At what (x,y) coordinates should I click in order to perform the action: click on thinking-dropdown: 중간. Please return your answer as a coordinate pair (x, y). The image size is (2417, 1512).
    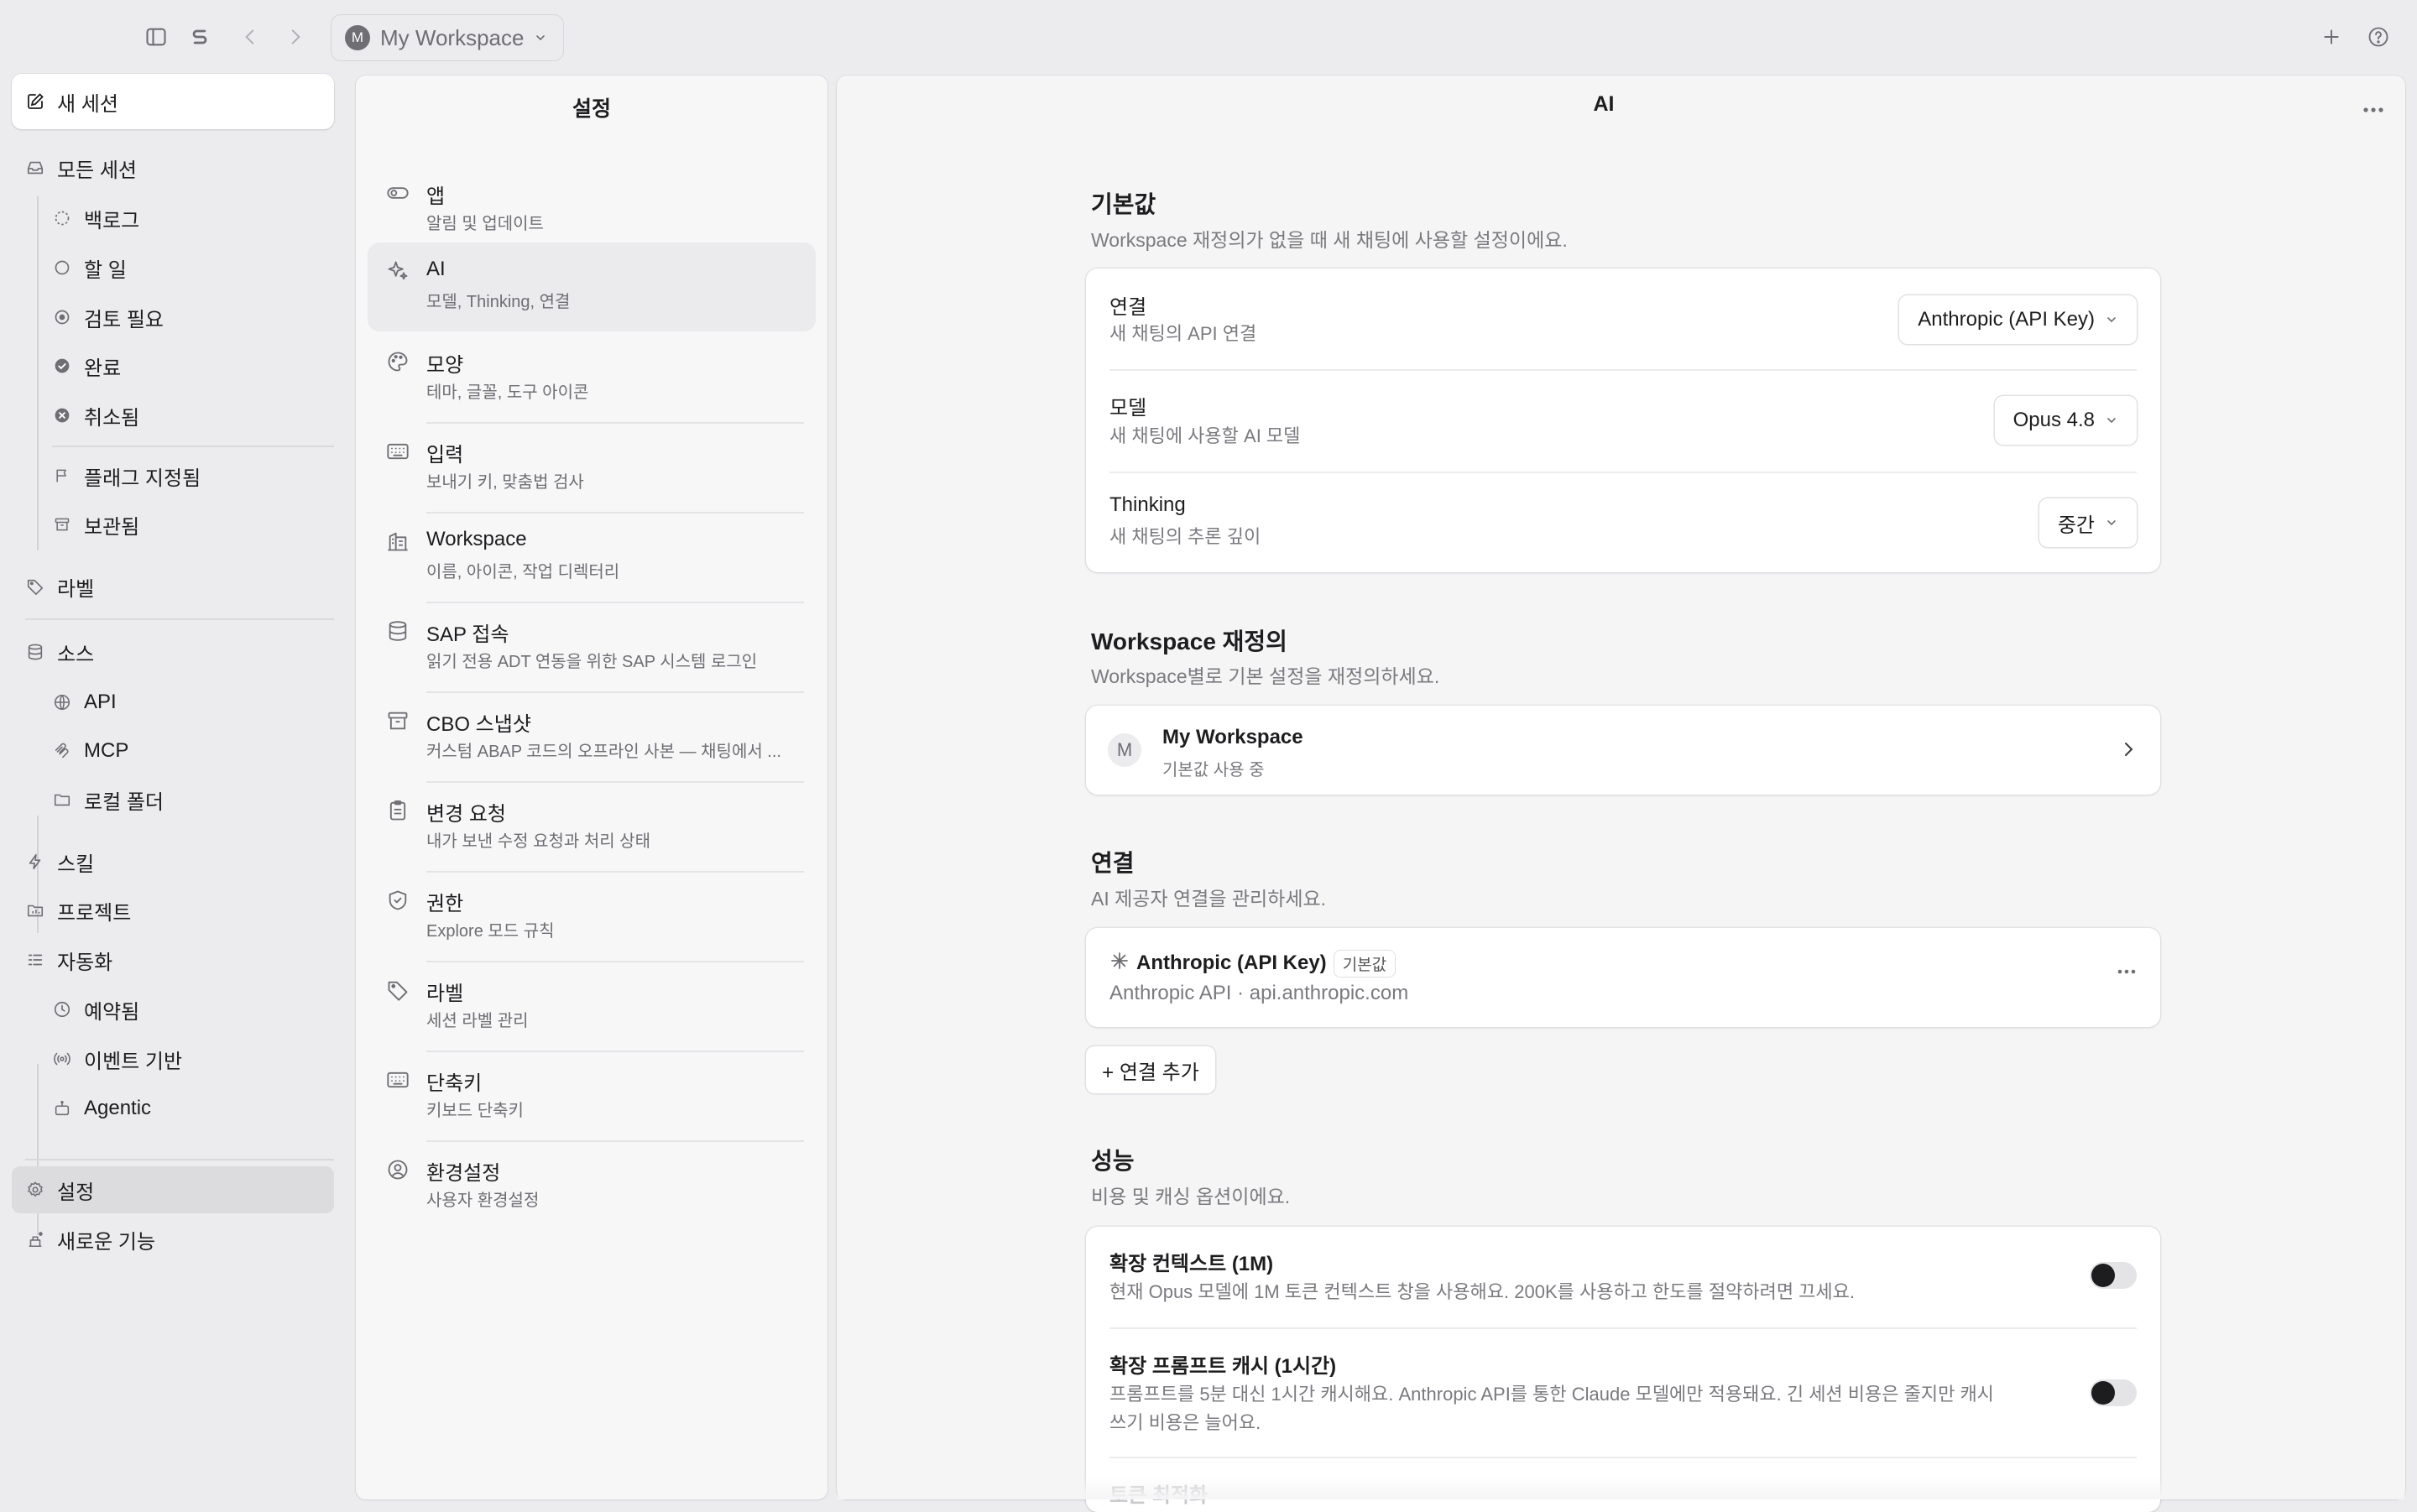
    Looking at the image, I should click on (2088, 523).